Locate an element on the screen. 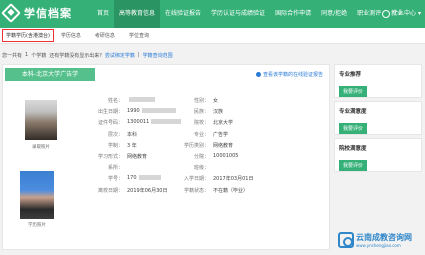 Image resolution: width=425 pixels, height=255 pixels. tab-exam-info: 考研信息 is located at coordinates (105, 35).